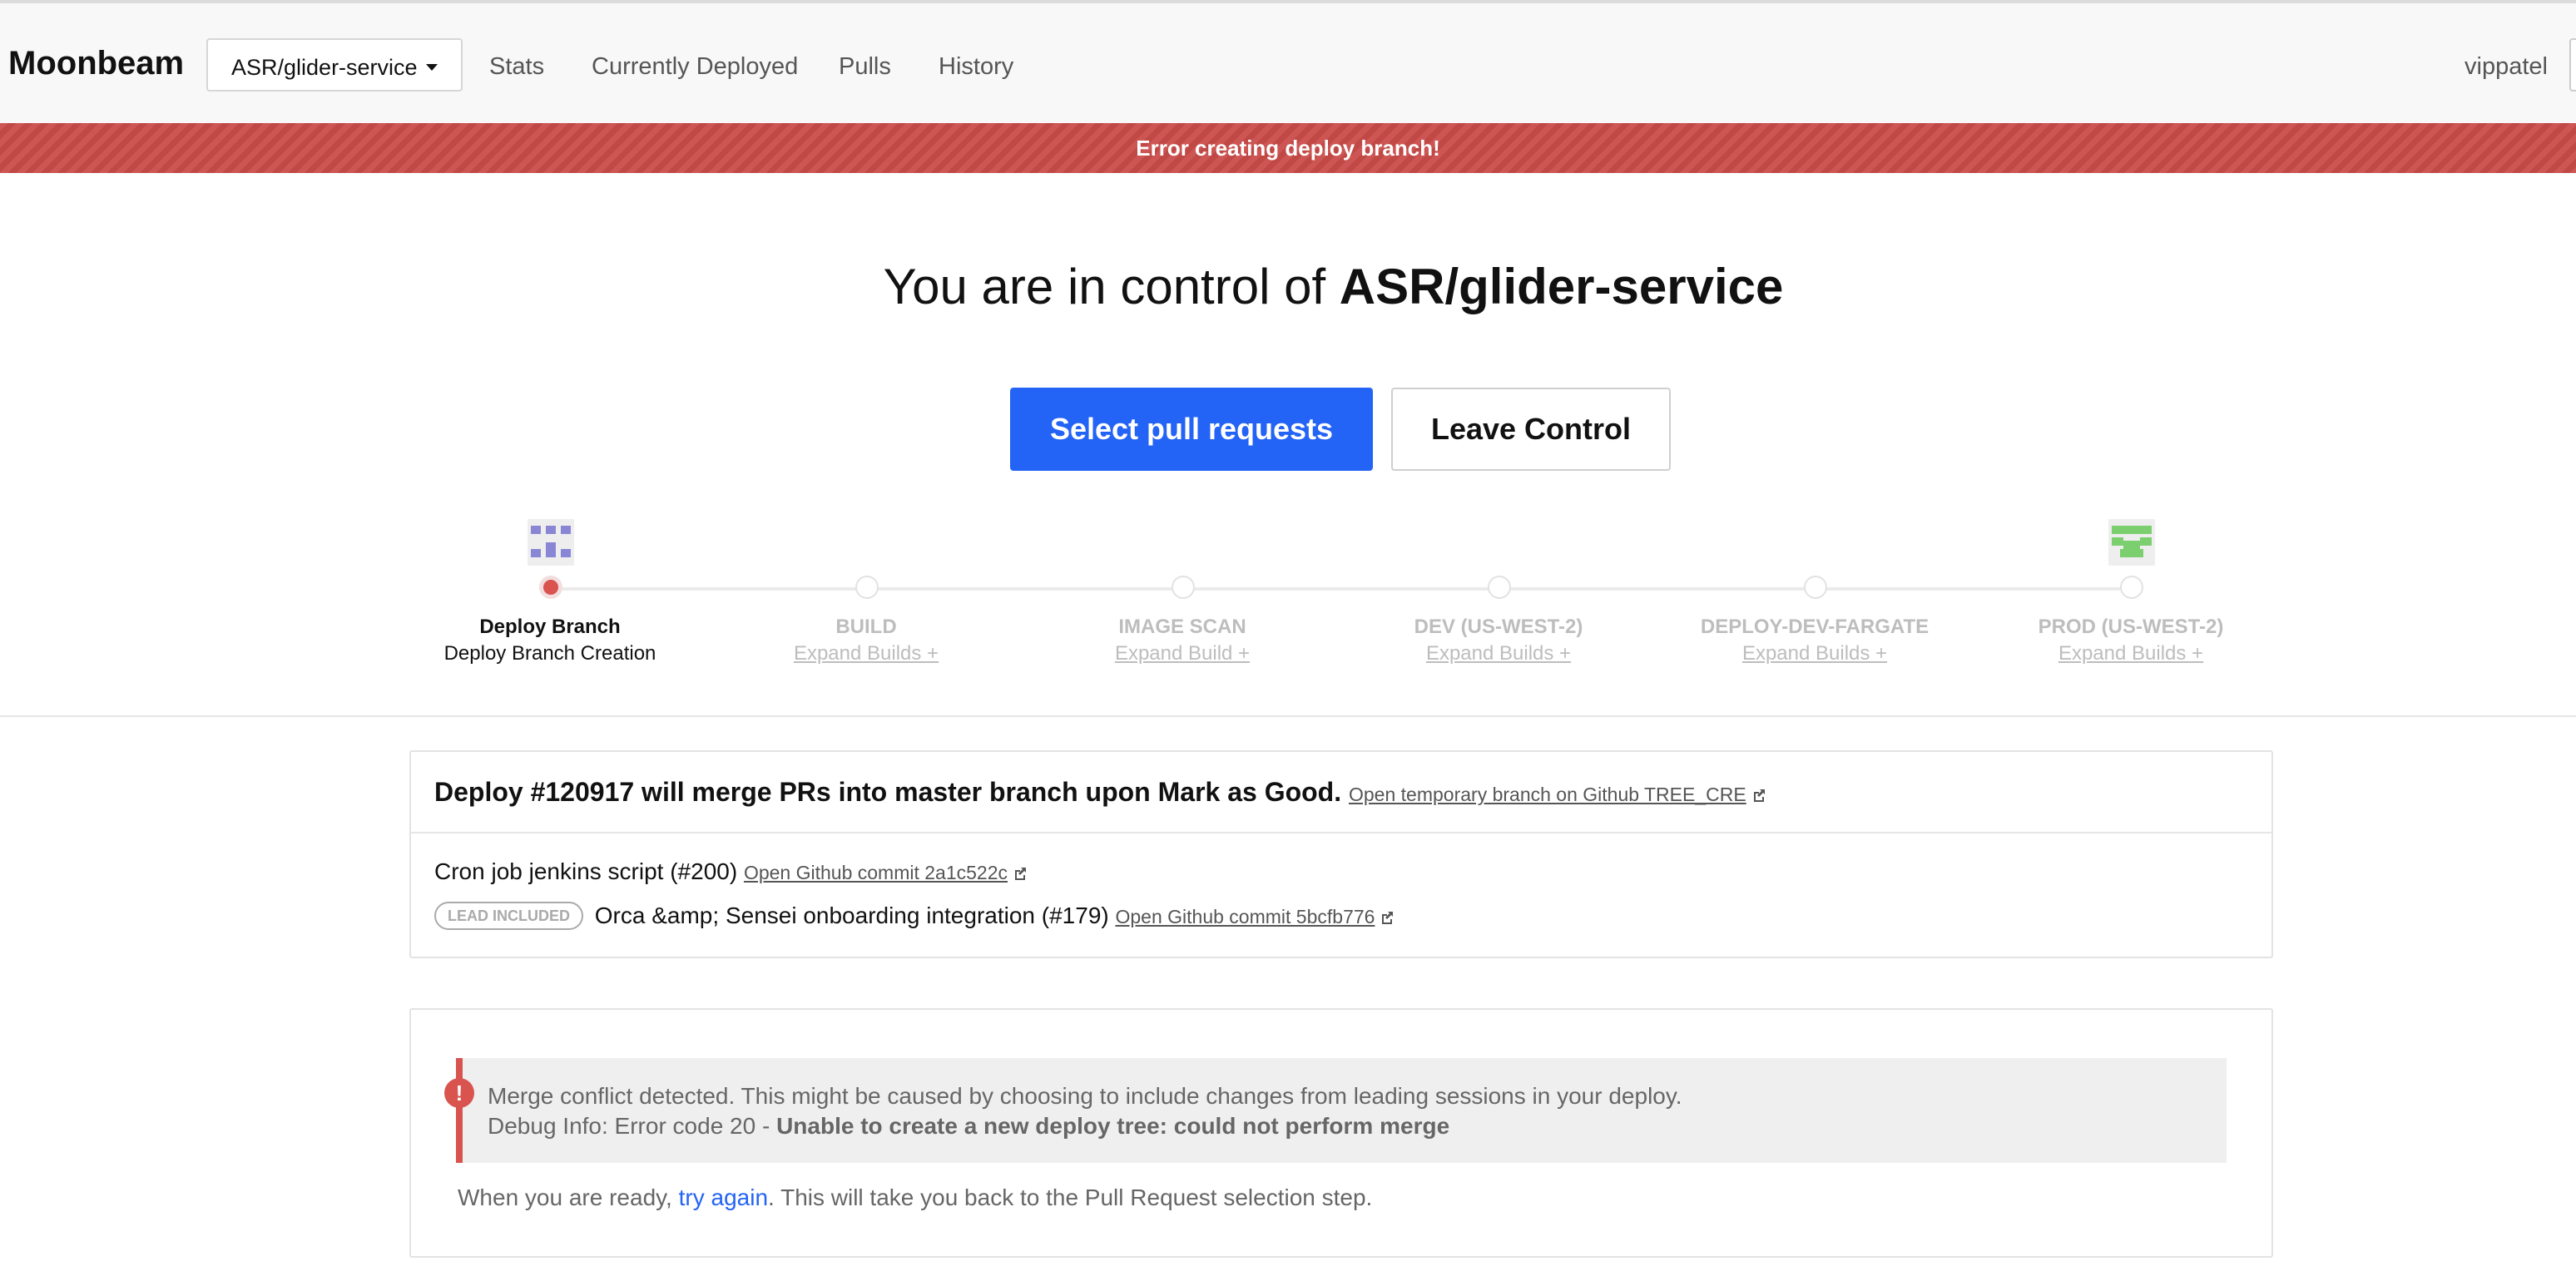 The width and height of the screenshot is (2576, 1276). Describe the element at coordinates (2506, 67) in the screenshot. I see `user-name: vippatel` at that location.